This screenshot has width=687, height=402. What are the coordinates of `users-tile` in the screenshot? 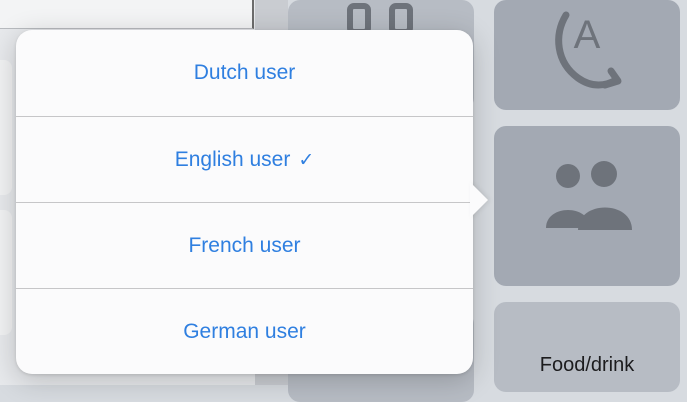 It's located at (587, 206).